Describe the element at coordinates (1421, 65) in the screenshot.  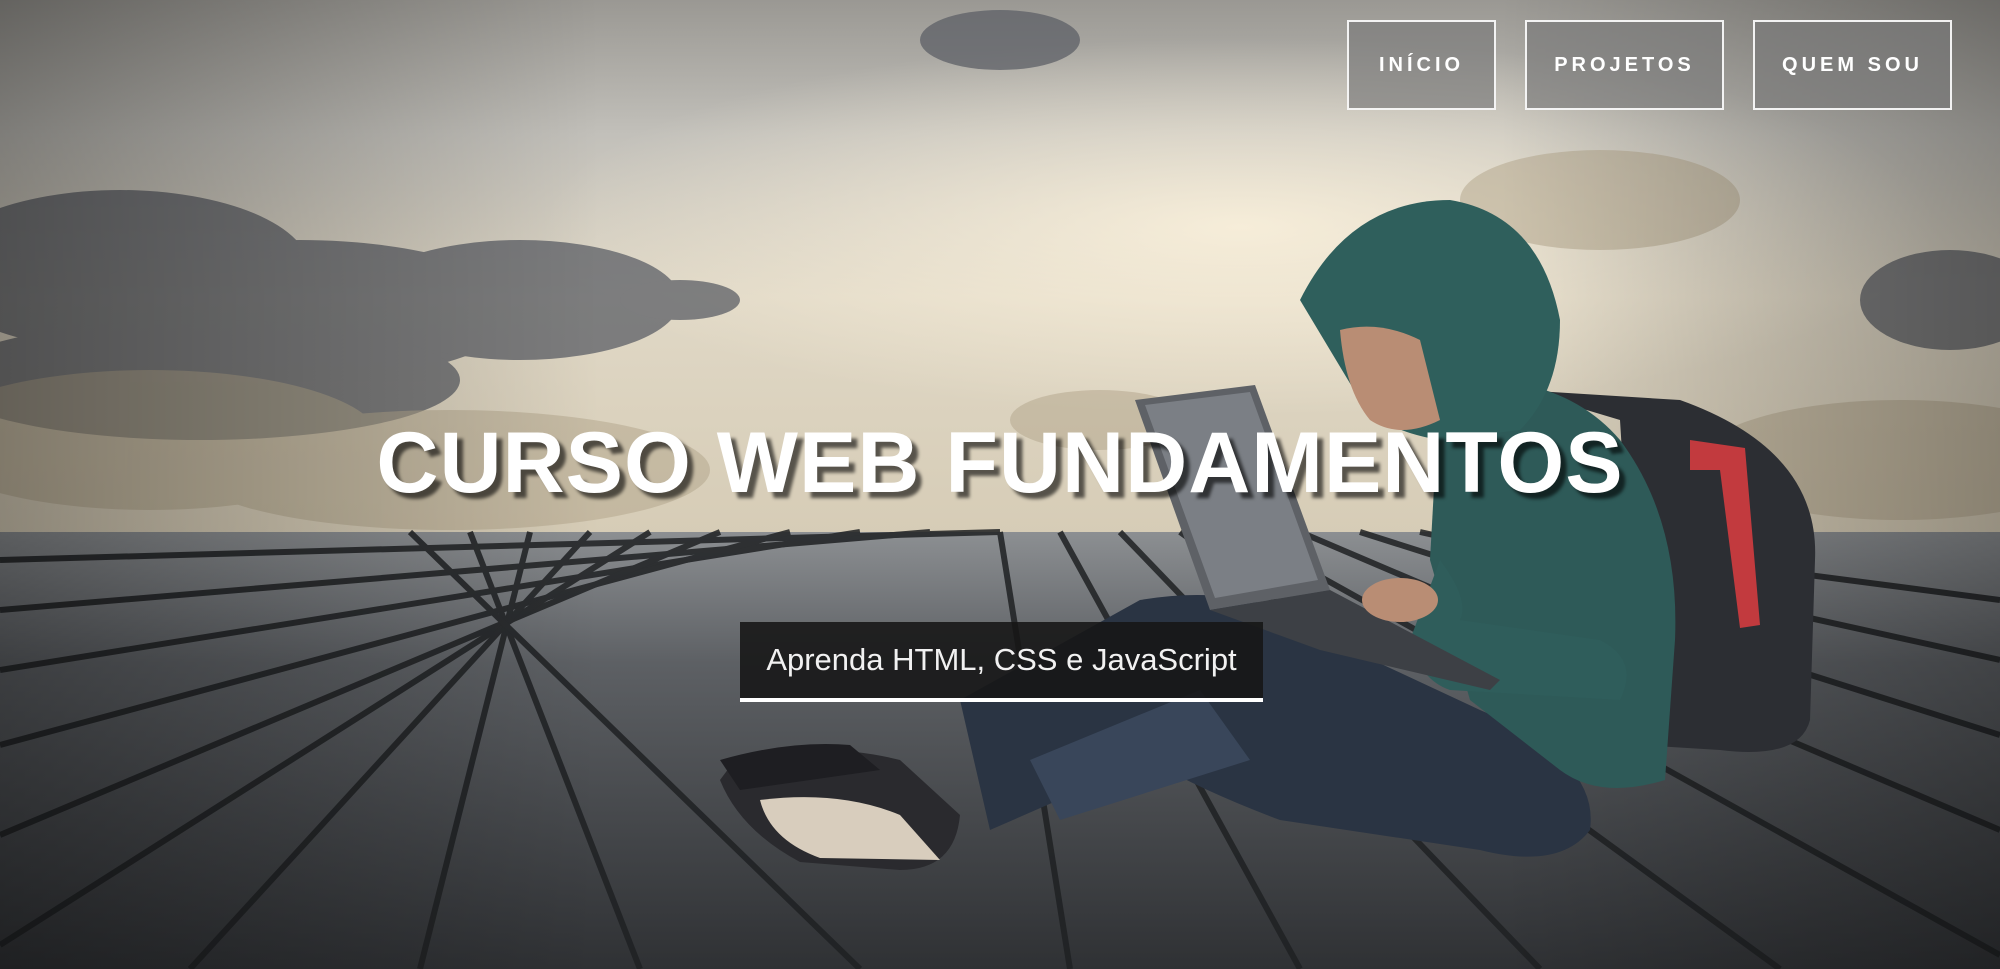
I see `nav-button-inicio: INÍCIO` at that location.